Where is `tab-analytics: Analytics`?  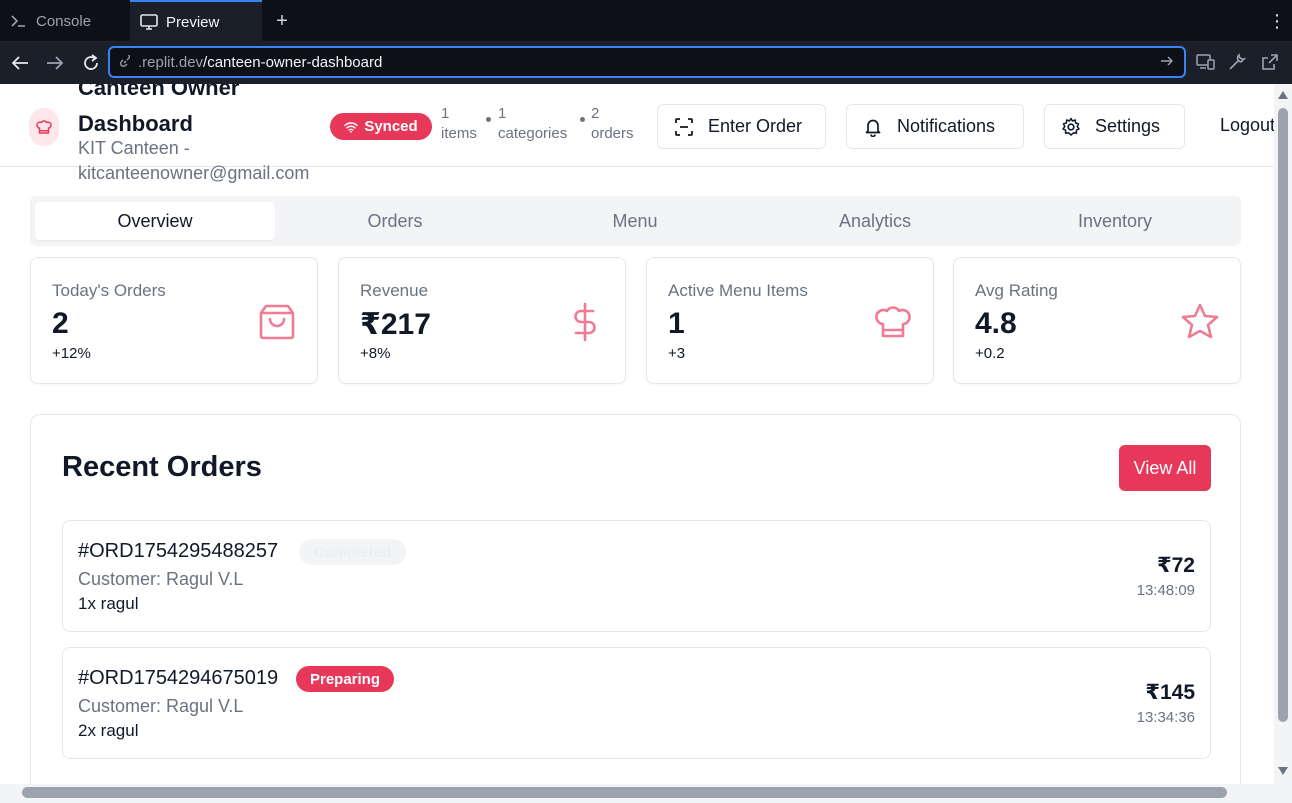
tab-analytics: Analytics is located at coordinates (875, 221).